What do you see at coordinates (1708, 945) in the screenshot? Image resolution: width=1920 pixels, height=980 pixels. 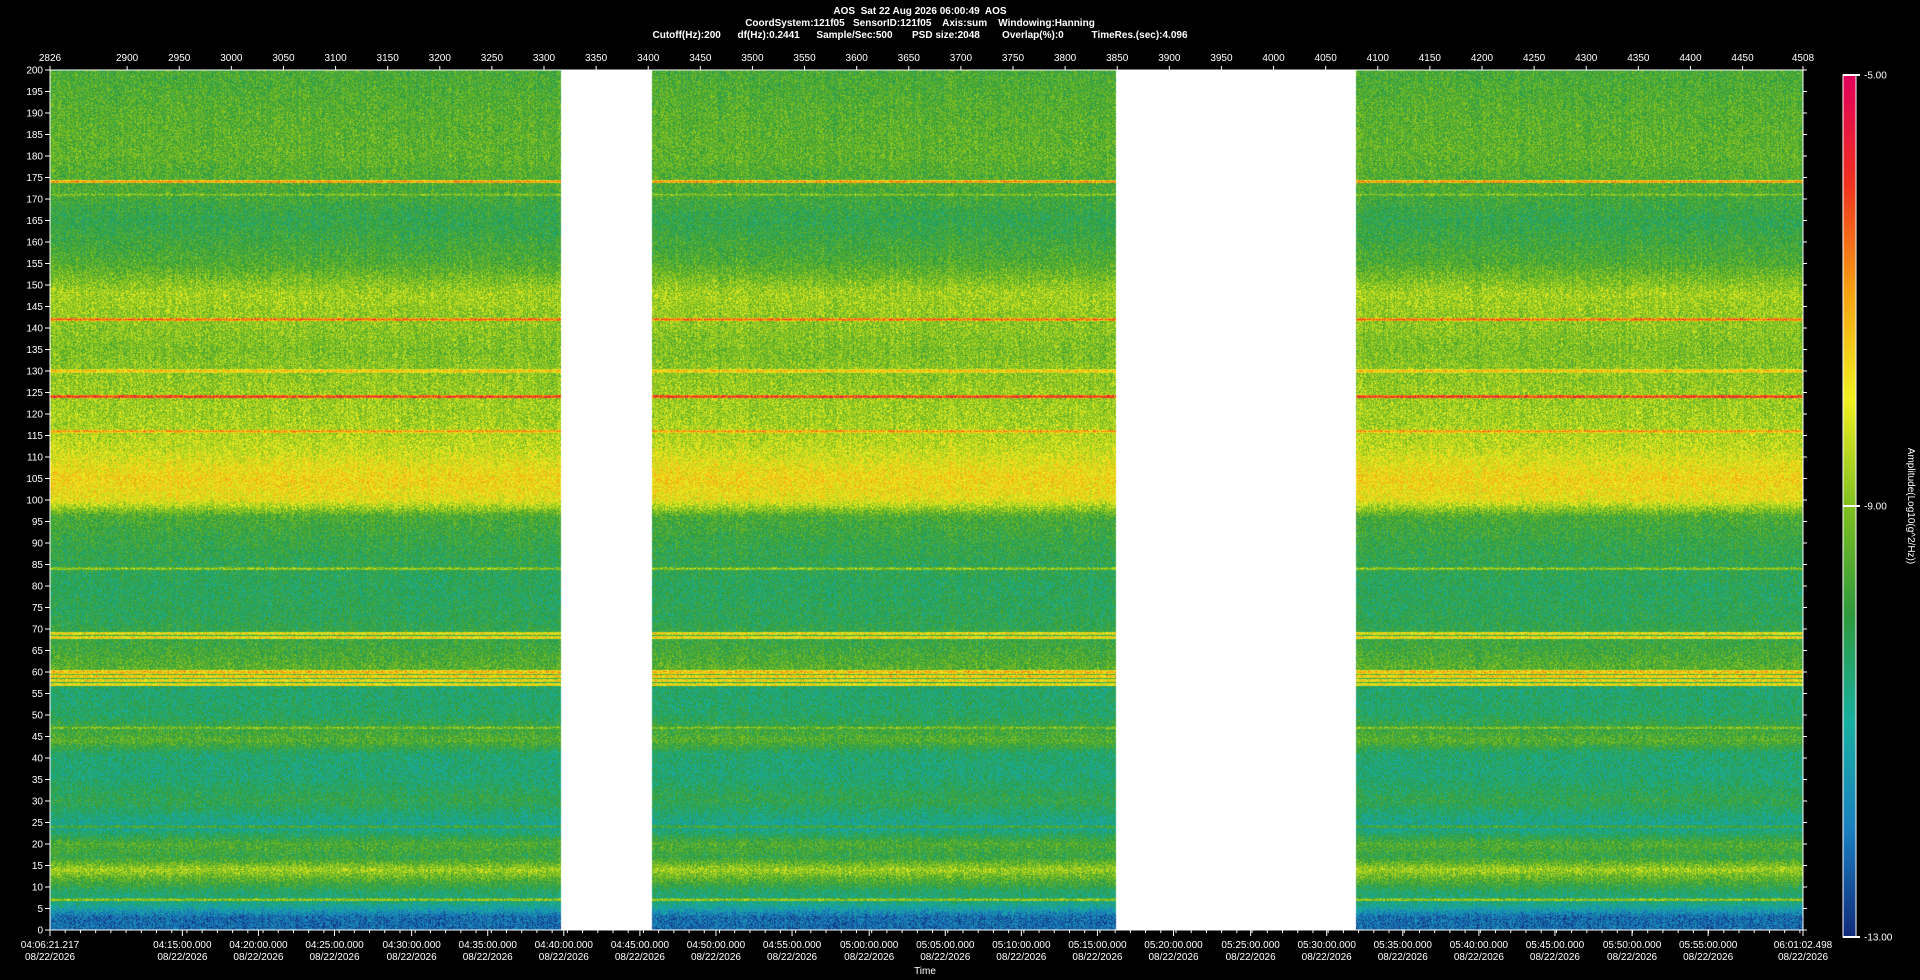 I see `time-tick-label: 05:55:00.000` at bounding box center [1708, 945].